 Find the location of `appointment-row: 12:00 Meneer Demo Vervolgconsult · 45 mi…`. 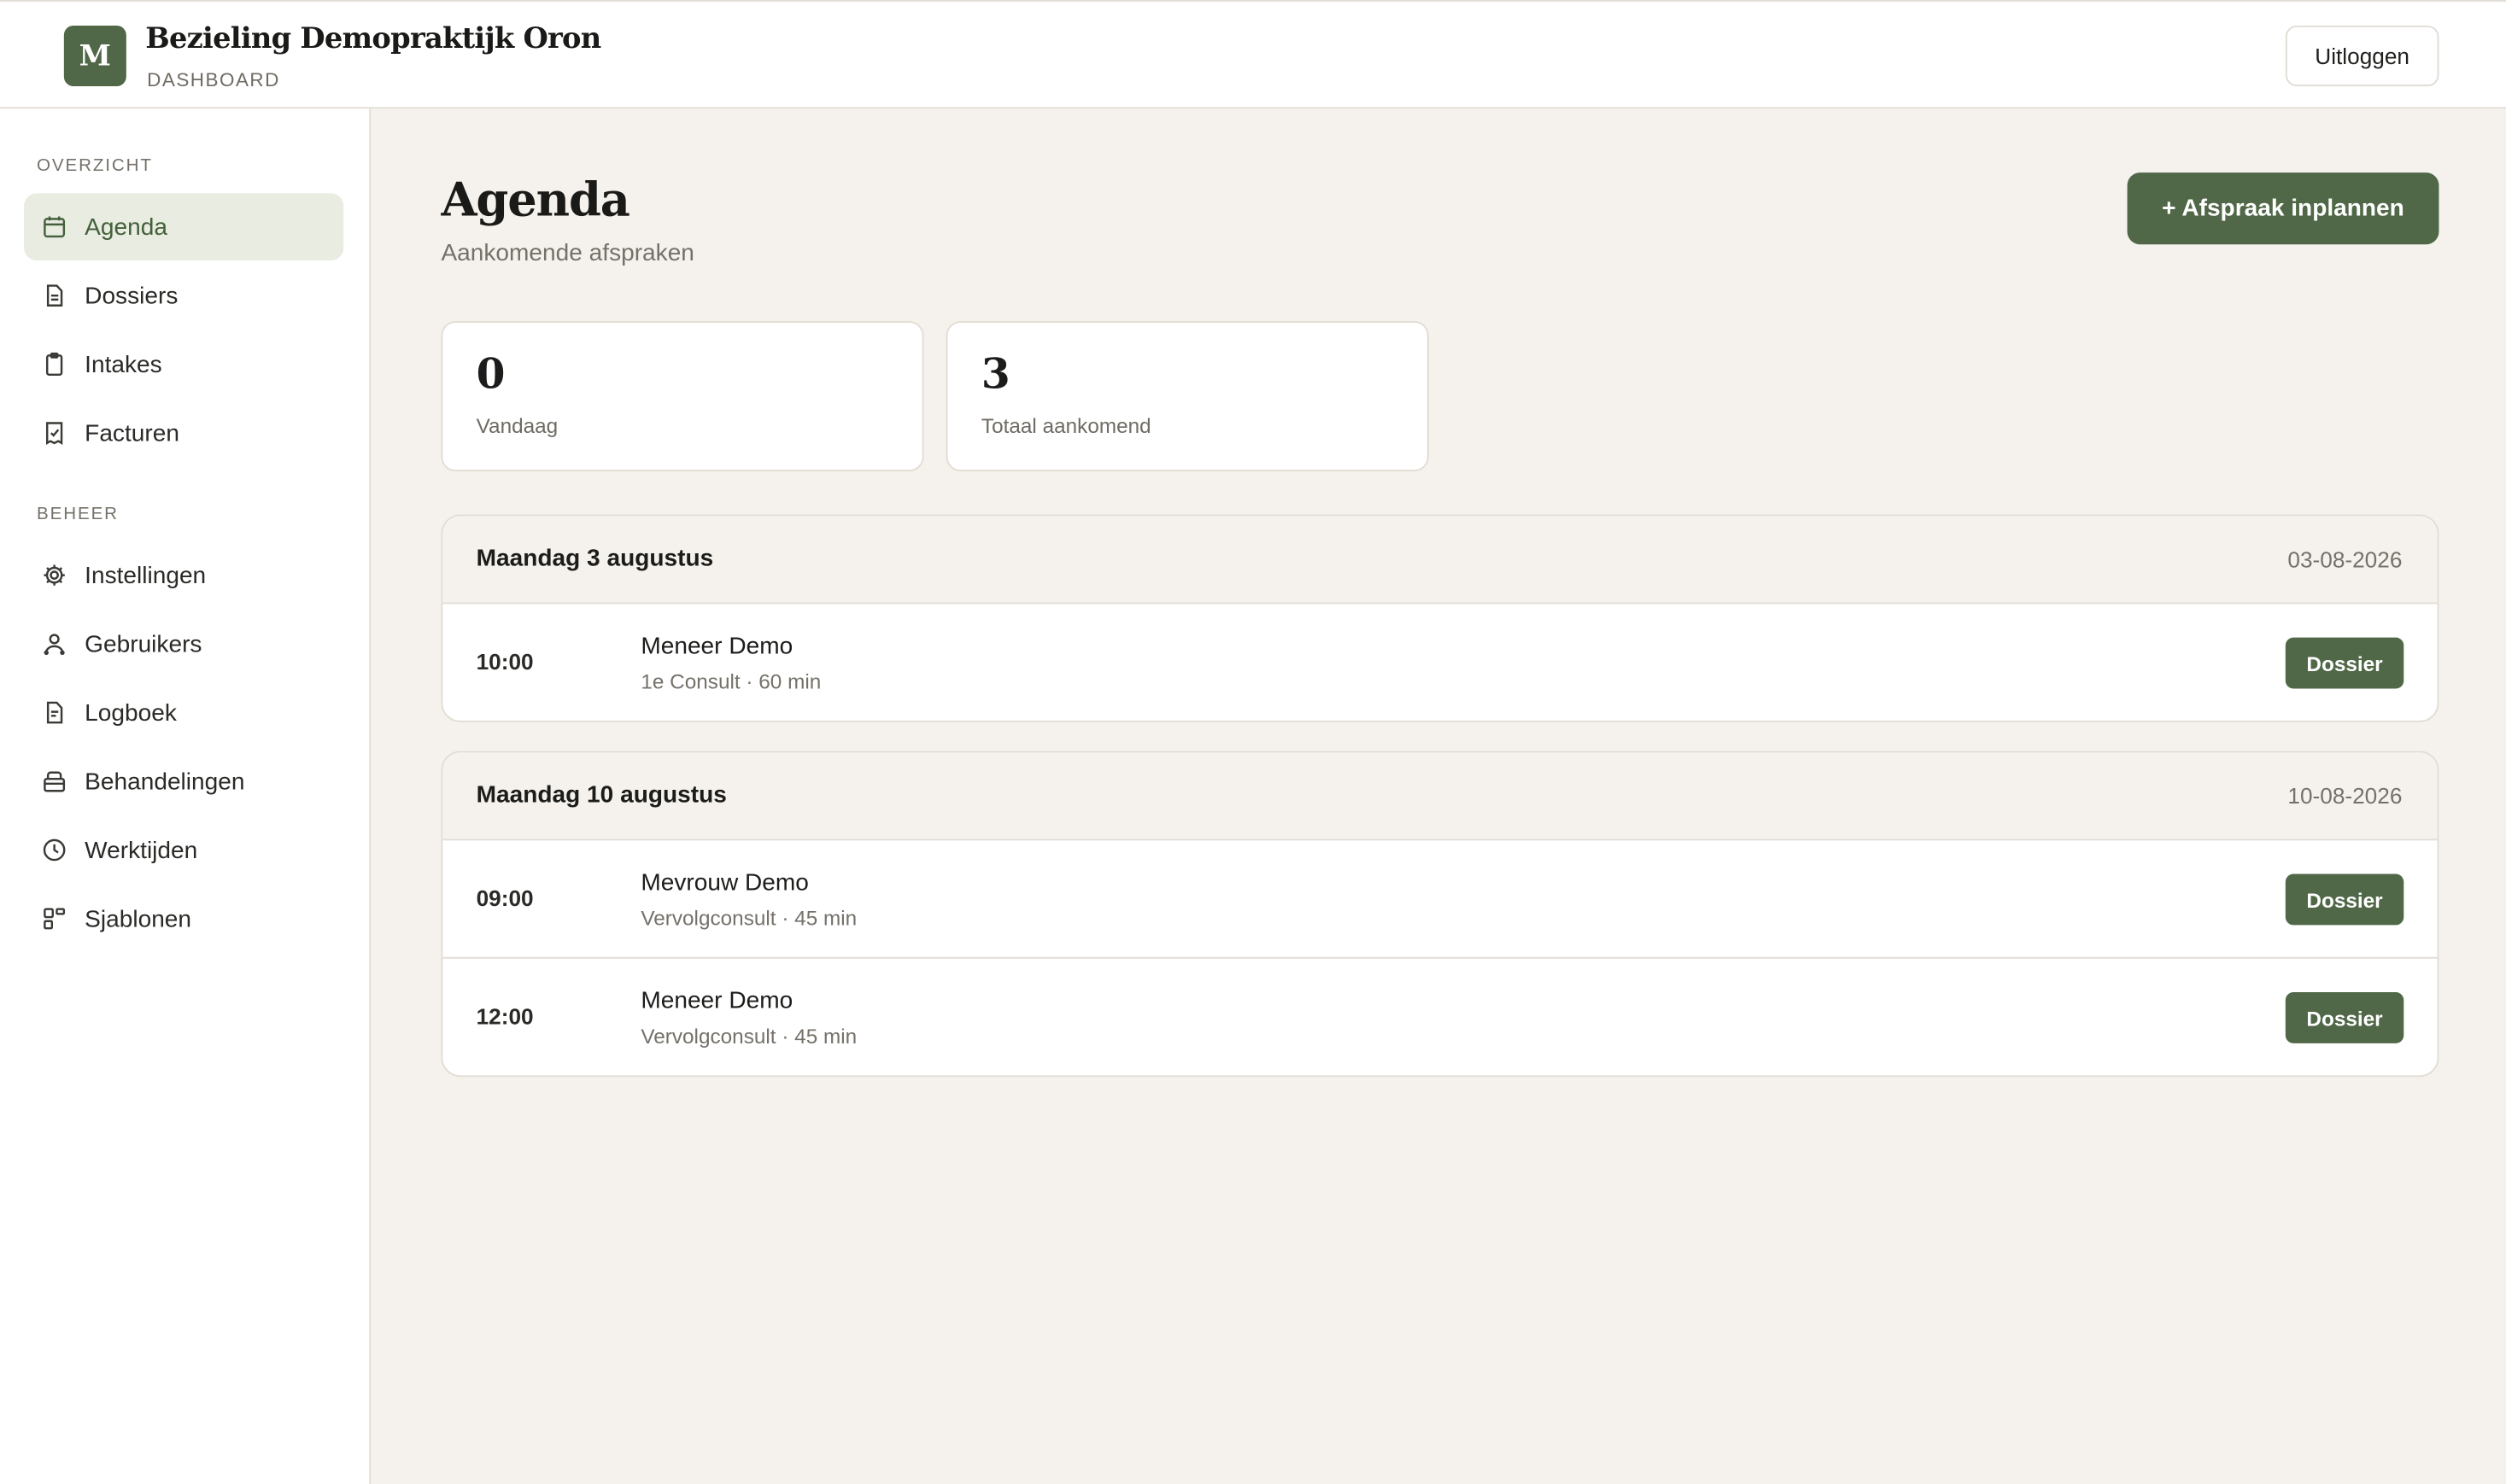

appointment-row: 12:00 Meneer Demo Vervolgconsult · 45 mi… is located at coordinates (1439, 1018).